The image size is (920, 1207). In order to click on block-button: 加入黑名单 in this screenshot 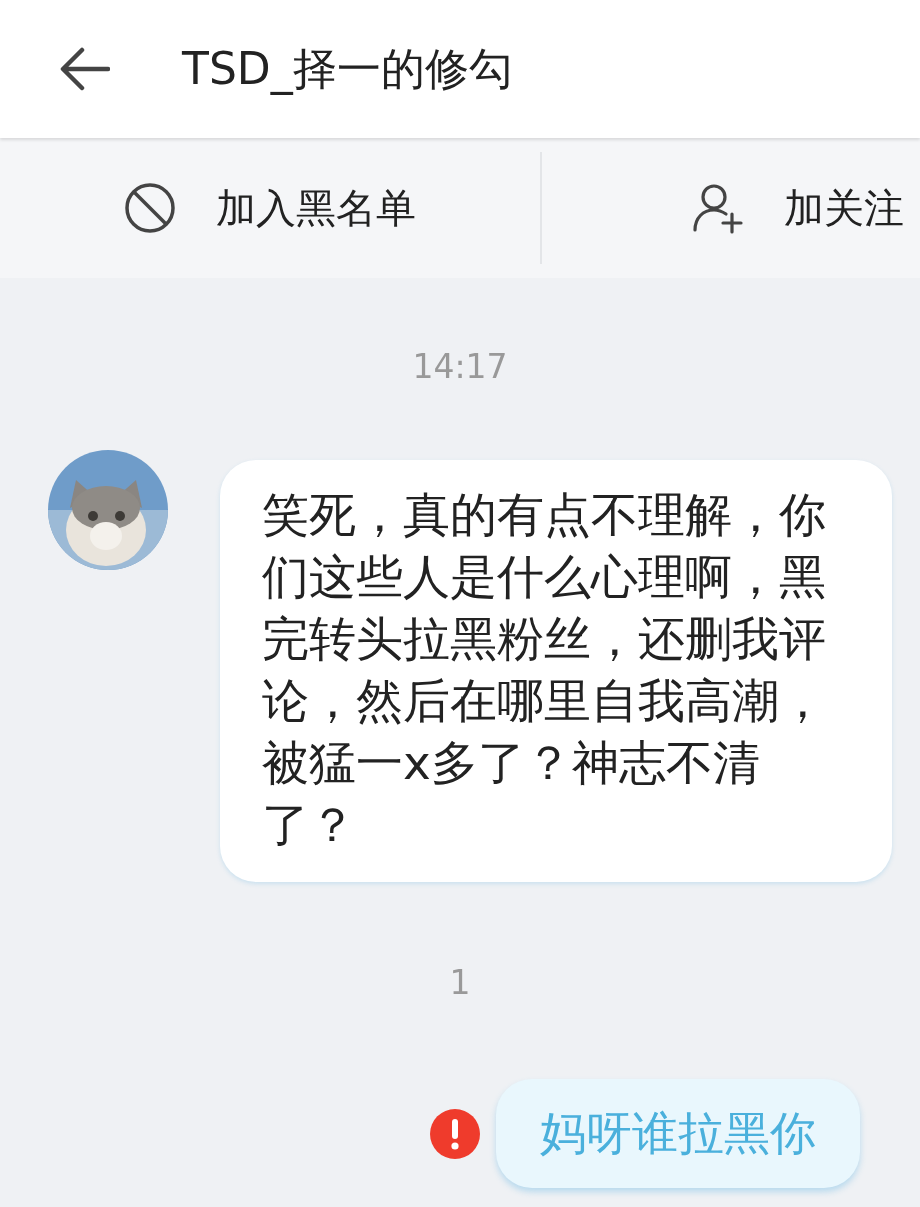, I will do `click(270, 208)`.